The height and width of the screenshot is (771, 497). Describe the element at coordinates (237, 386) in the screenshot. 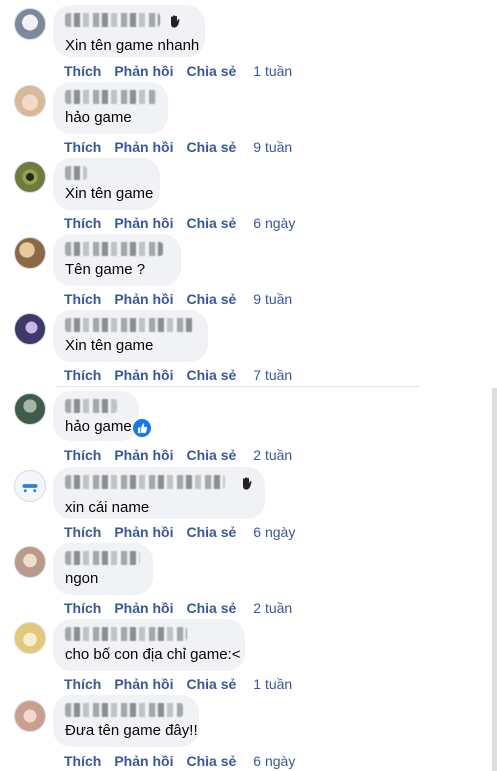

I see `section-divider` at that location.